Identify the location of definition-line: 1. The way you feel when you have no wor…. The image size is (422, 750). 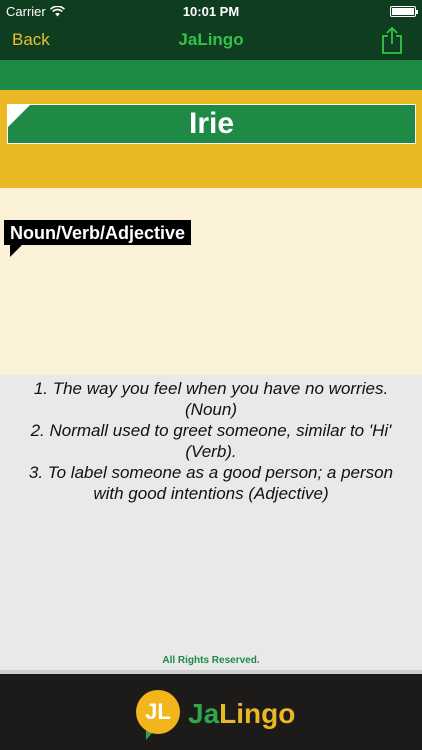
(211, 399).